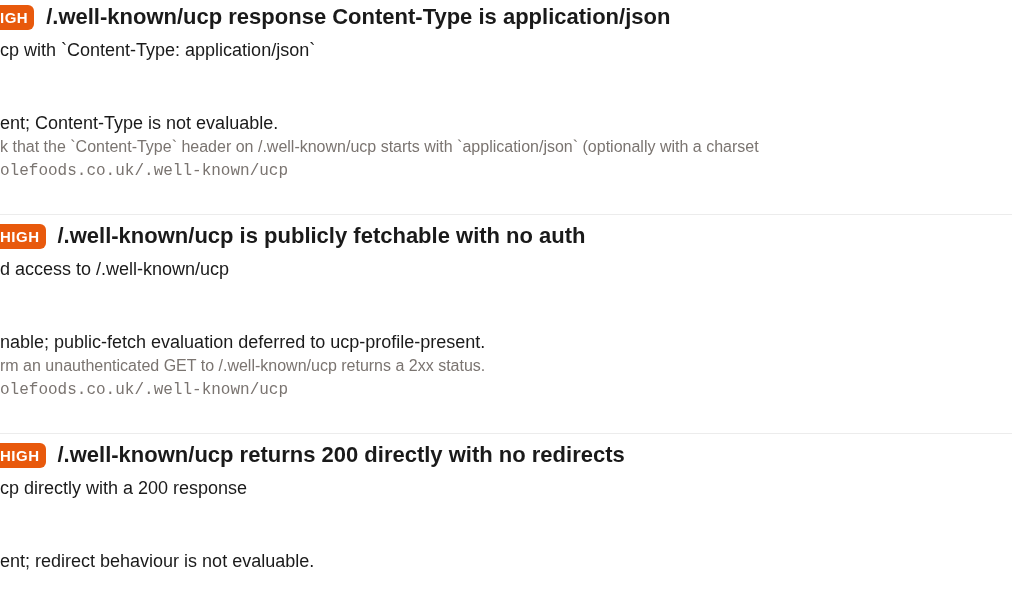  Describe the element at coordinates (140, 123) in the screenshot. I see `finding-result: ent; Content-Type is not evaluable.` at that location.